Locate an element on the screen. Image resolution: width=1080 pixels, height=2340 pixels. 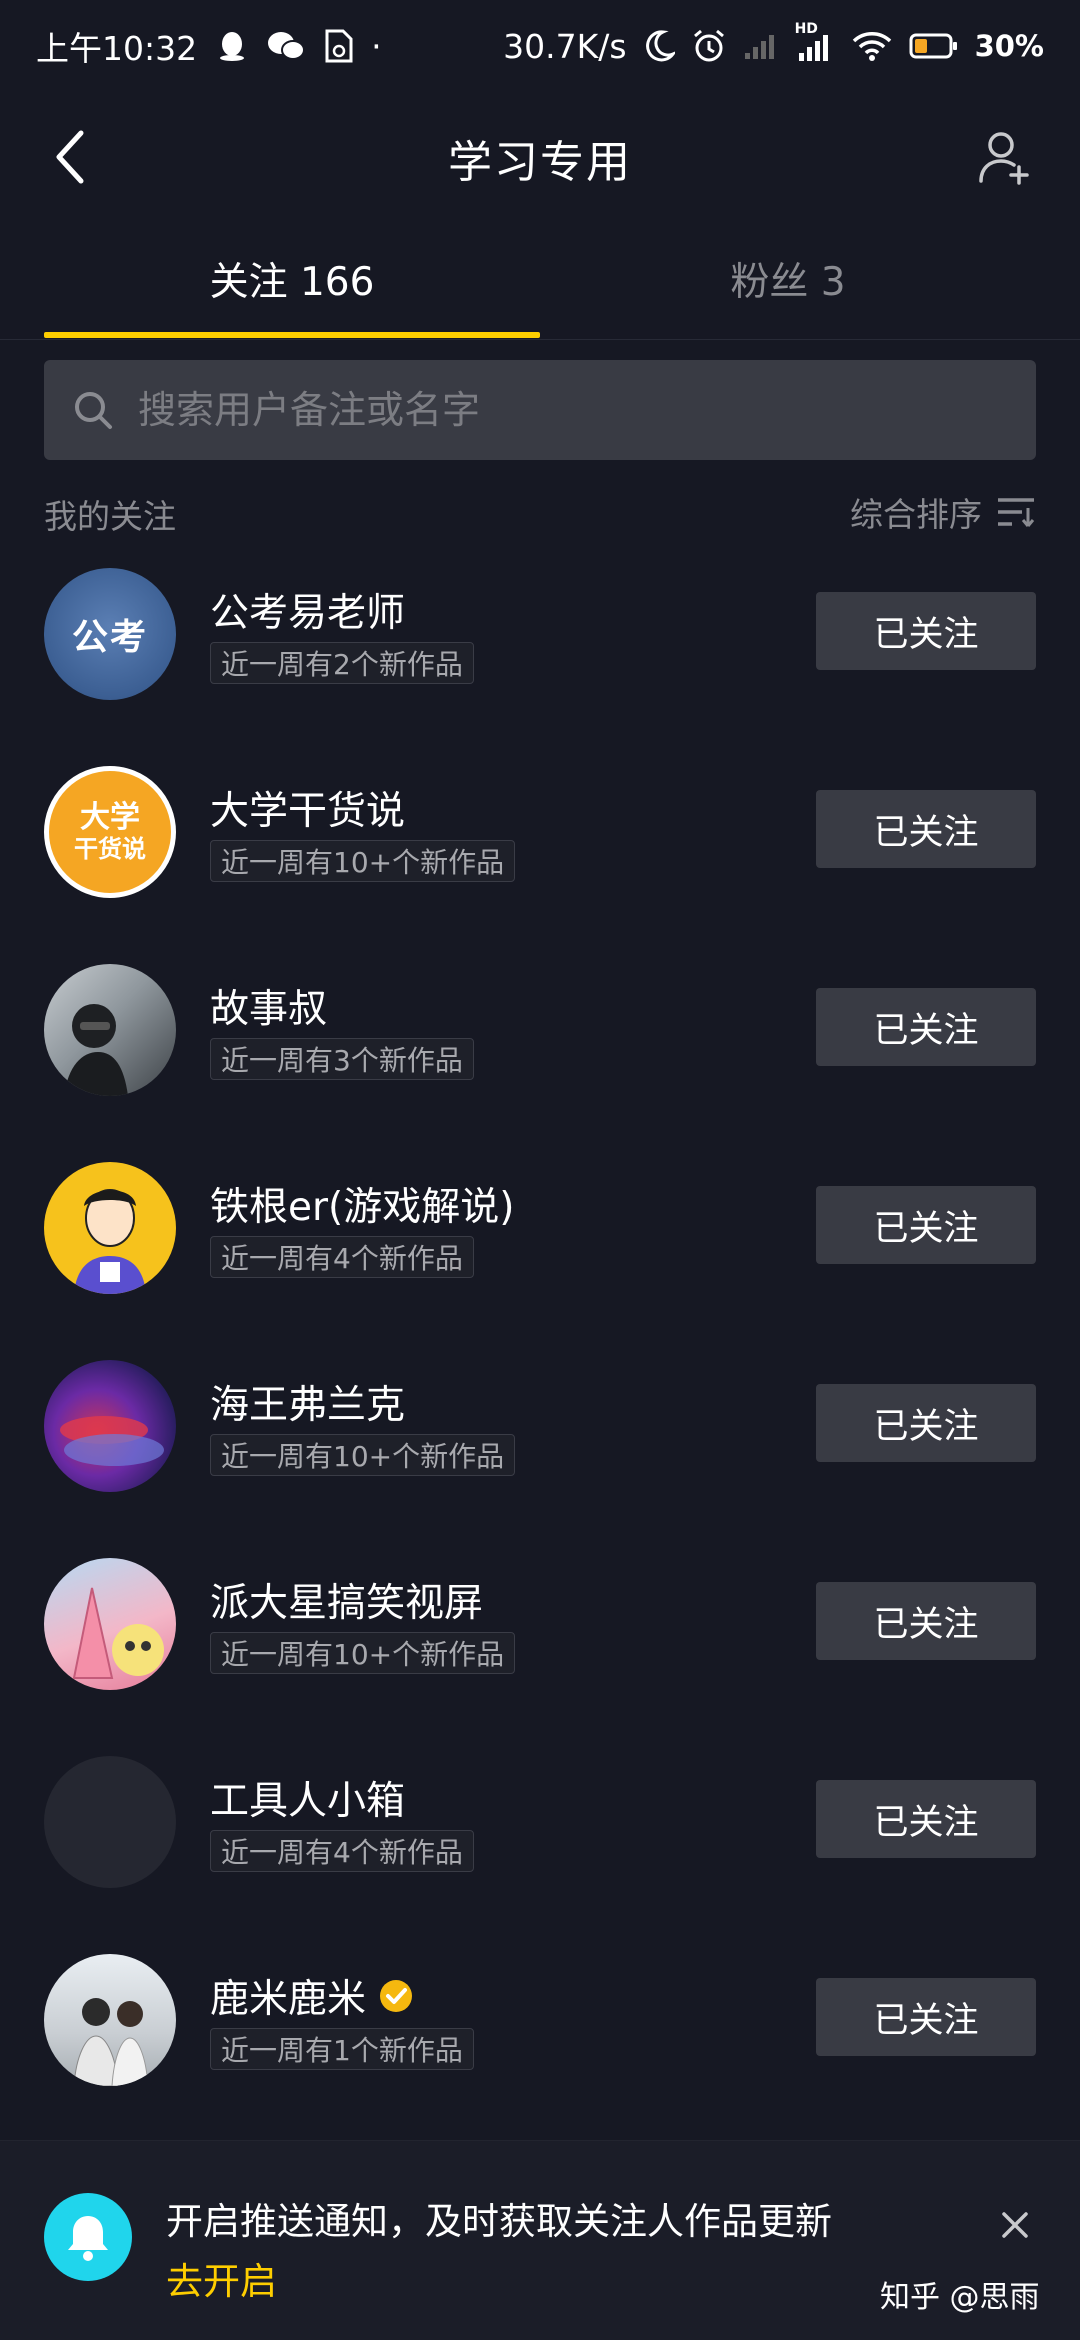
list-item: 海王弗兰克 近一周有10+个新作品 已关注 is located at coordinates (540, 1451).